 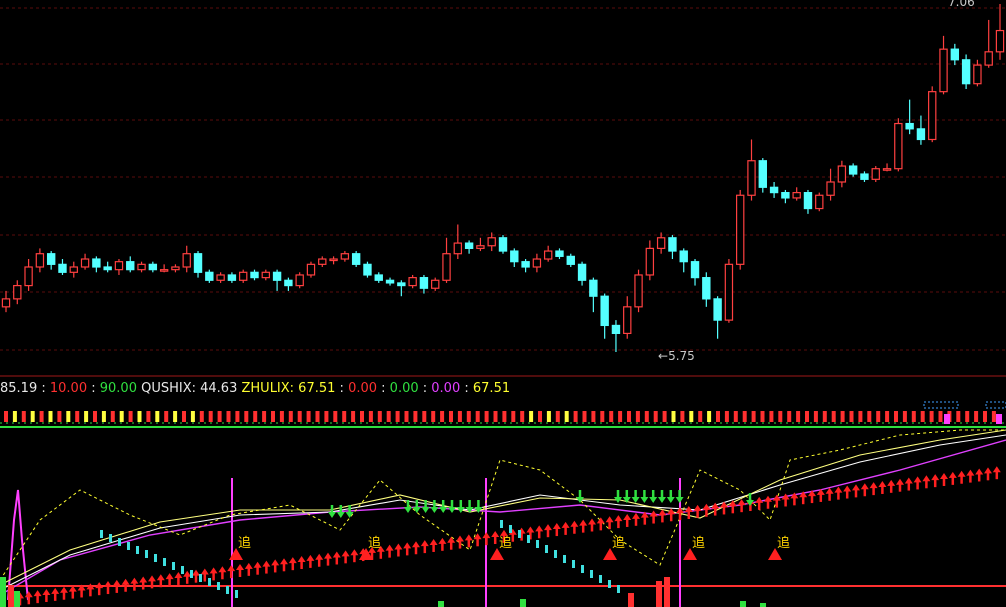 What do you see at coordinates (18, 545) in the screenshot?
I see `magenta-spike` at bounding box center [18, 545].